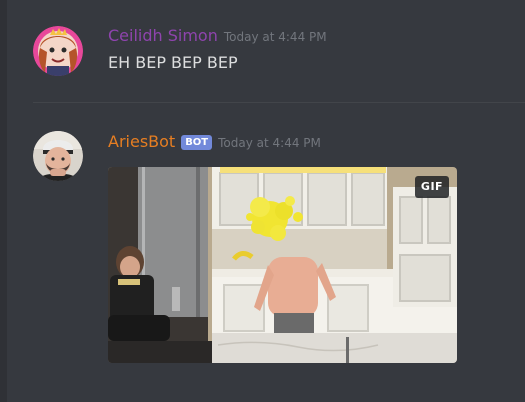  What do you see at coordinates (279, 102) in the screenshot?
I see `message-divider` at bounding box center [279, 102].